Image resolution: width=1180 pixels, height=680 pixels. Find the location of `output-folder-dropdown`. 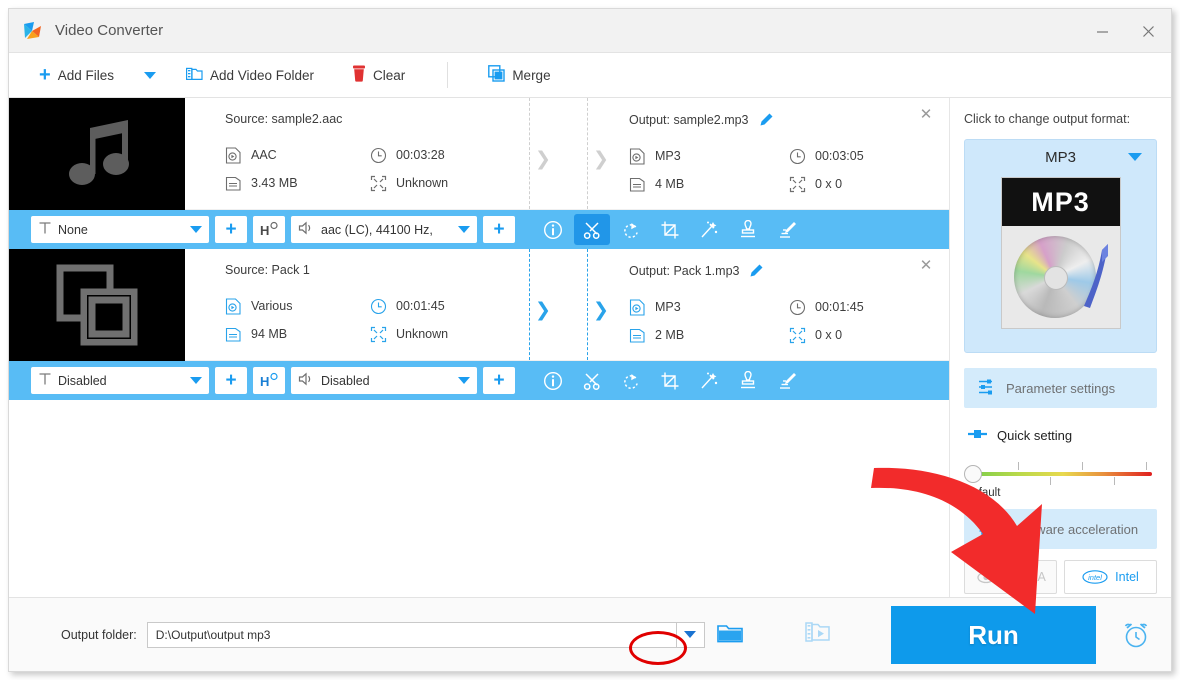

output-folder-dropdown is located at coordinates (690, 634).